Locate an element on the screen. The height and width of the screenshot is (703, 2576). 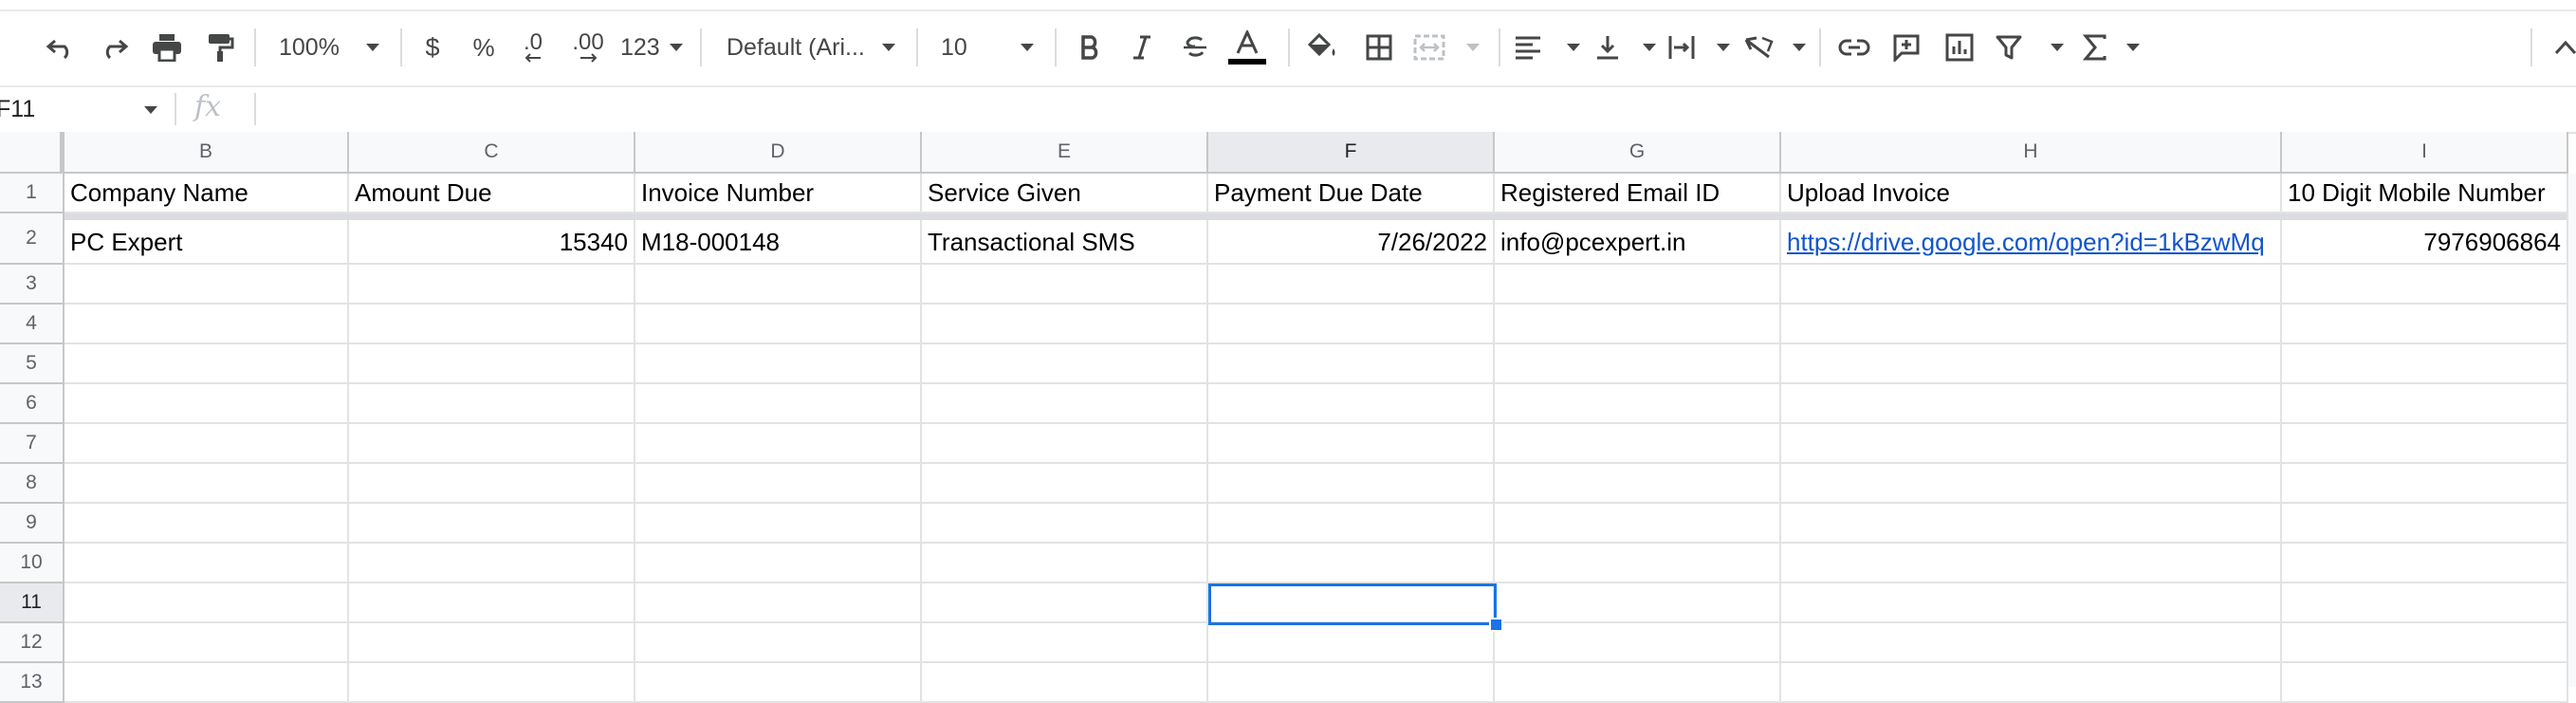
text-wrapping-icon is located at coordinates (1698, 47).